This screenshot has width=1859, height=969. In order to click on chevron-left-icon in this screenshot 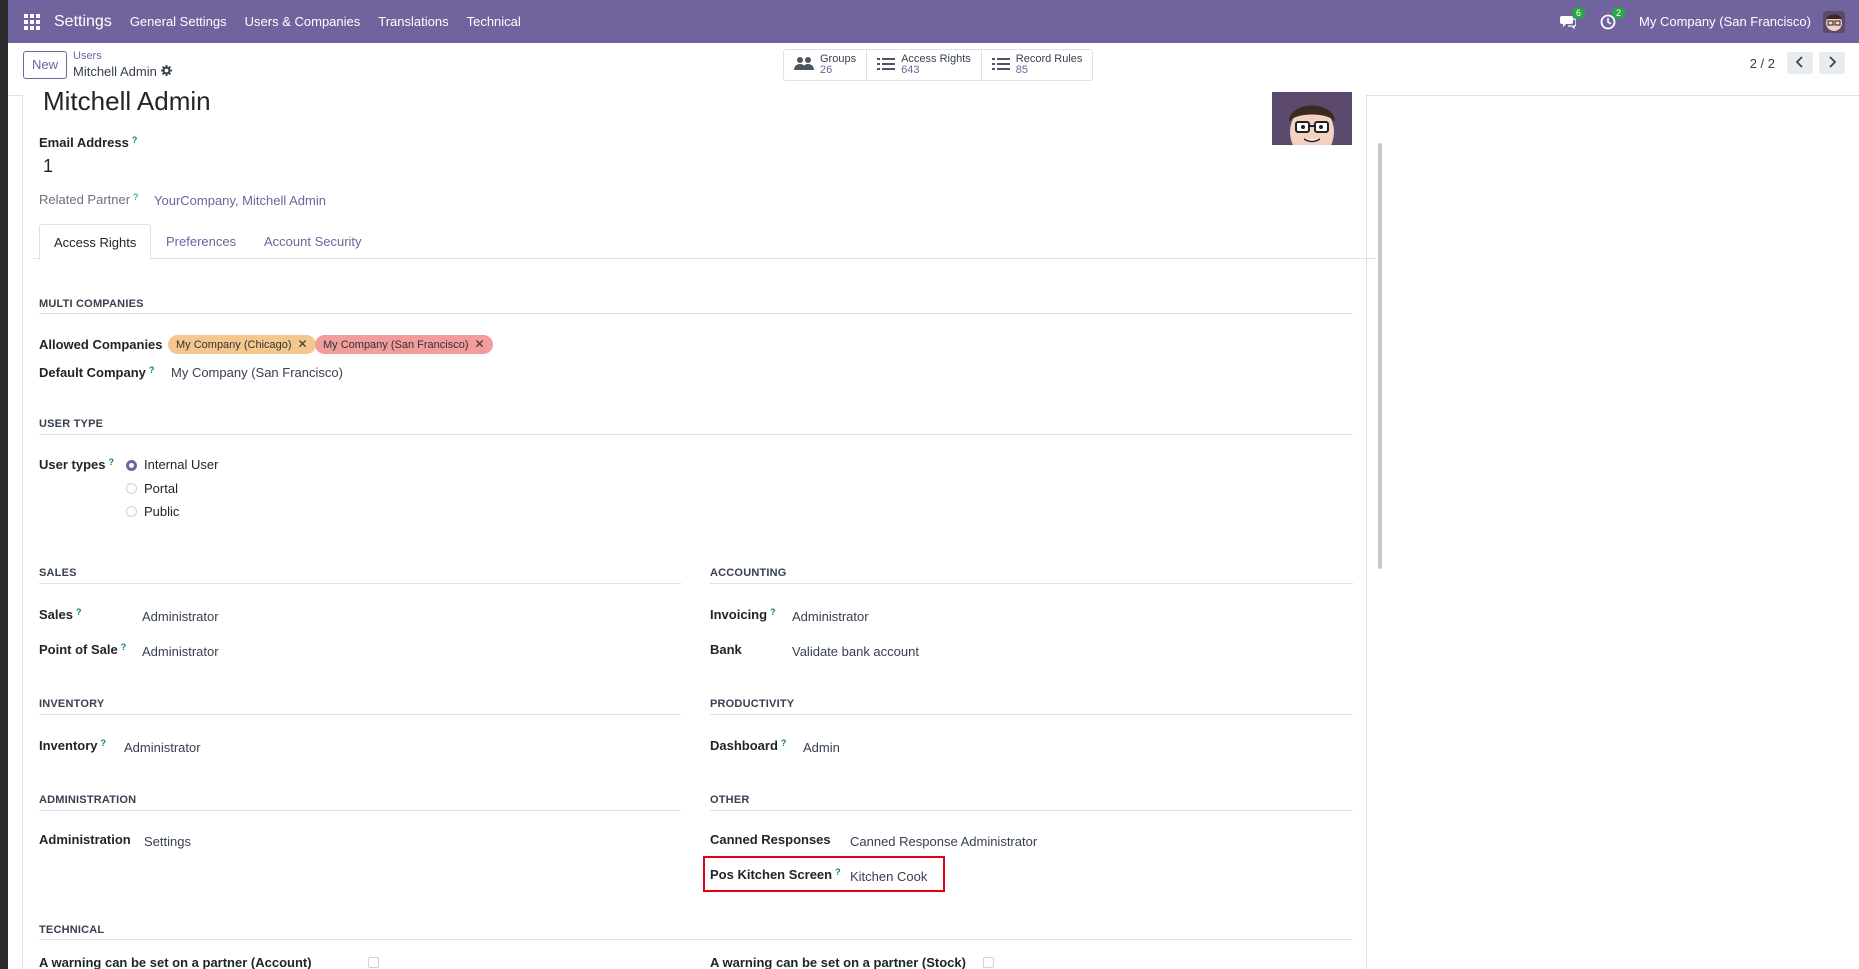, I will do `click(1799, 63)`.